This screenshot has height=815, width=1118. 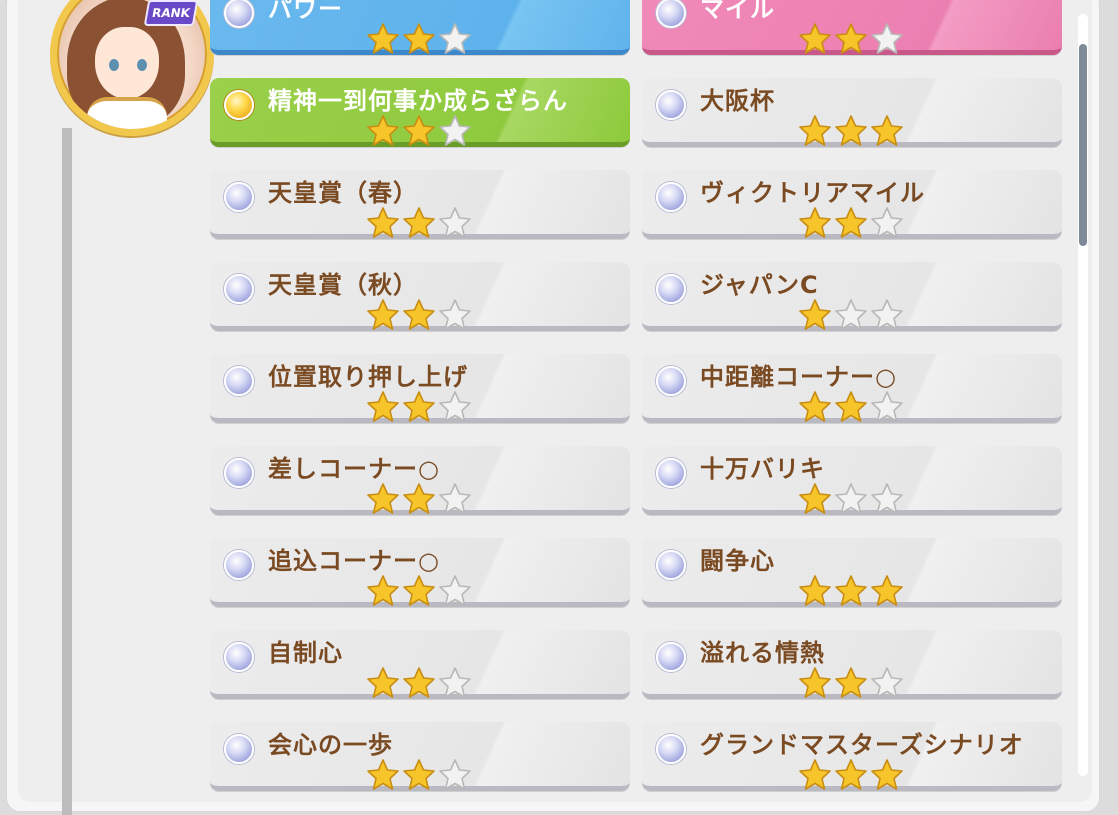 What do you see at coordinates (418, 101) in the screenshot?
I see `skill-label: 精神一到何事か成らざらん` at bounding box center [418, 101].